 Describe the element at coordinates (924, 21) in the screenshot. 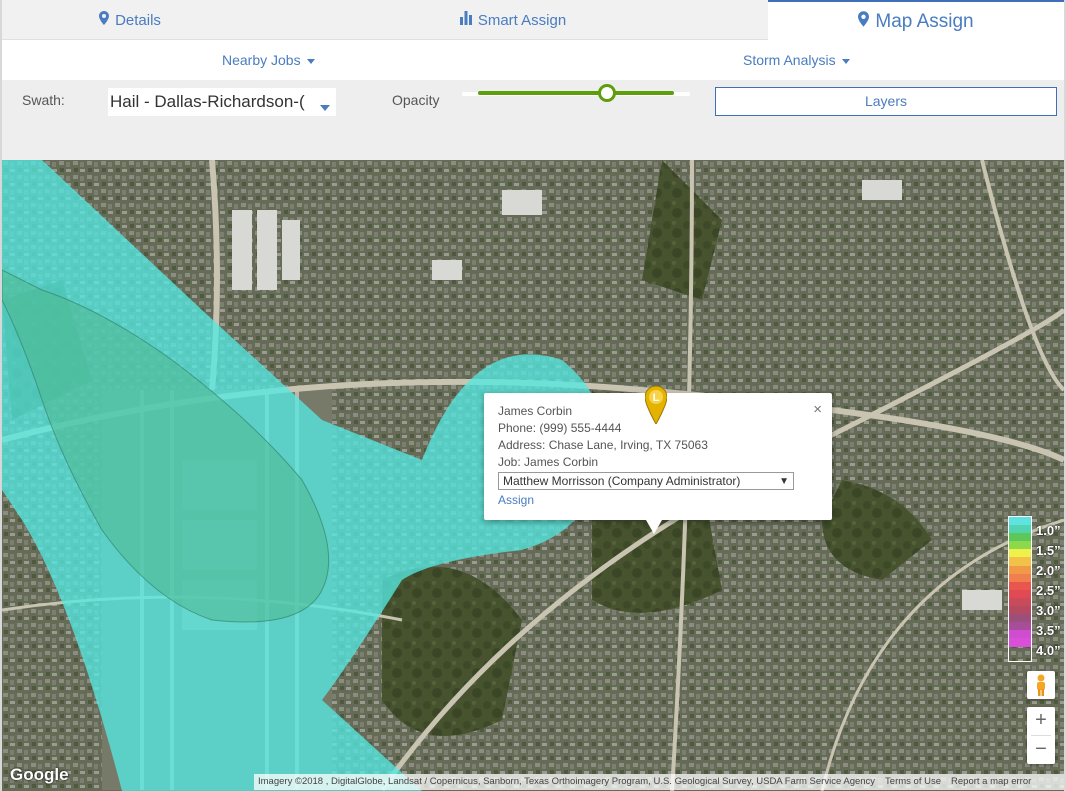

I see `tab-map-assign-label: Map Assign` at that location.